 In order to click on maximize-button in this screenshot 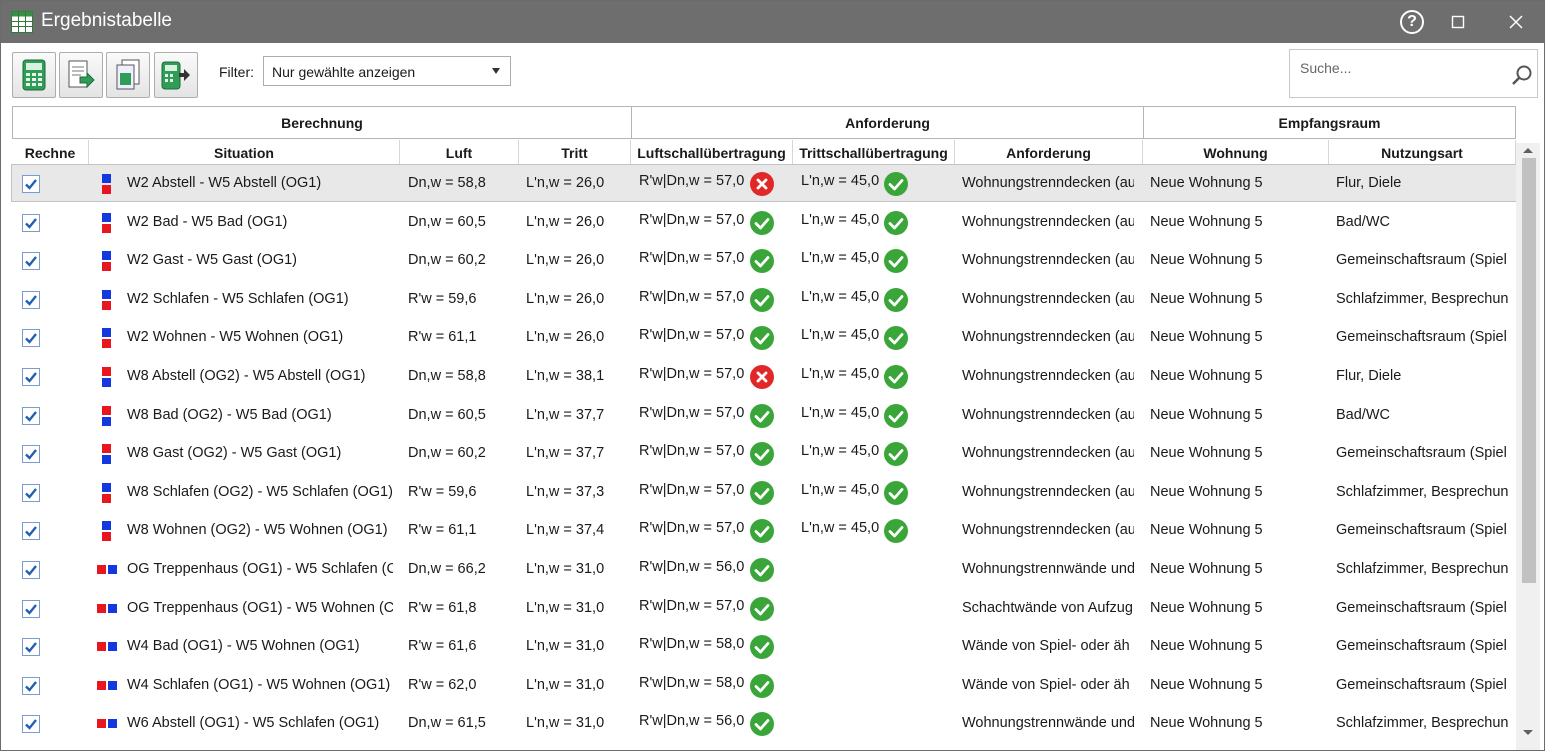, I will do `click(1458, 22)`.